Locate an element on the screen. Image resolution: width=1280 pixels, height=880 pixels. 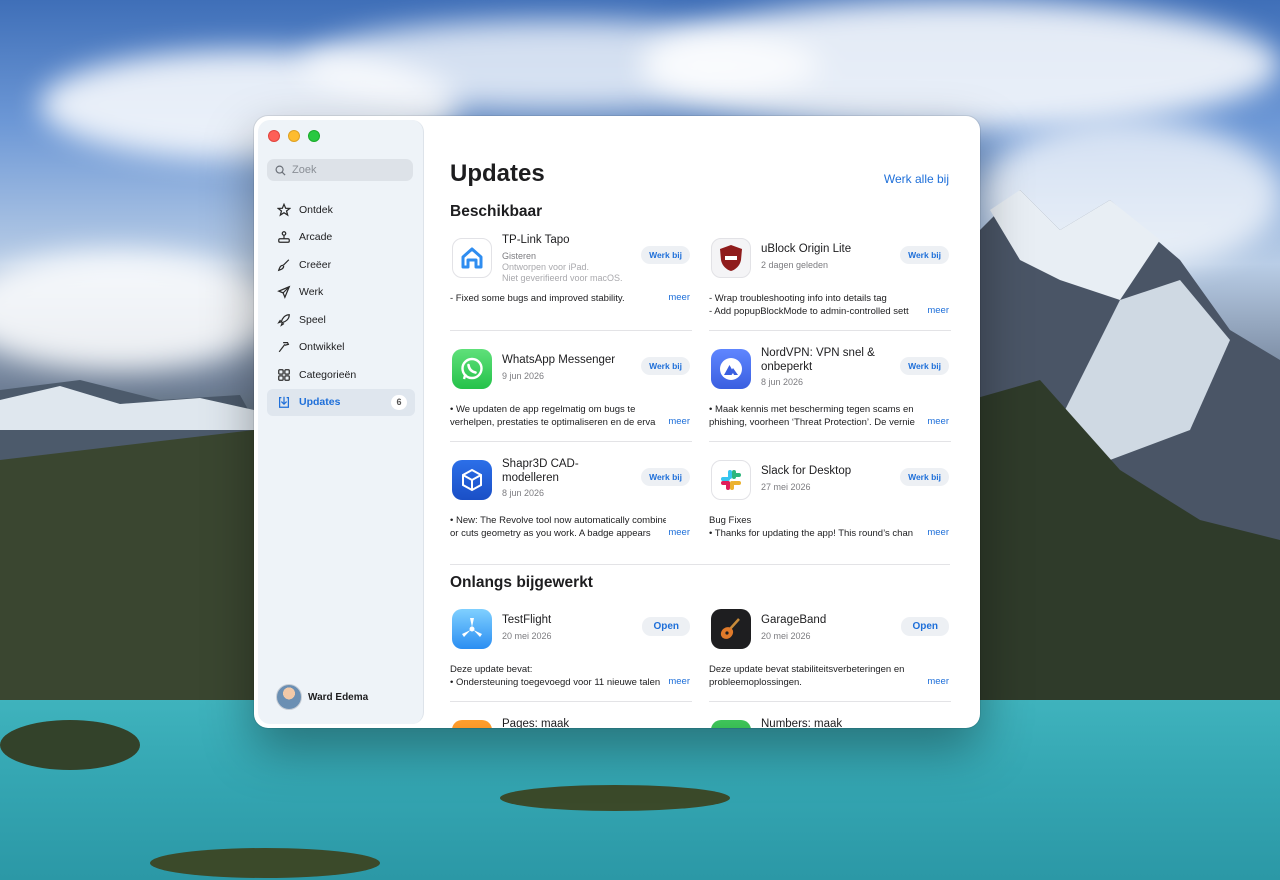
sidebar-item-label: Categorieën is located at coordinates (328, 374).